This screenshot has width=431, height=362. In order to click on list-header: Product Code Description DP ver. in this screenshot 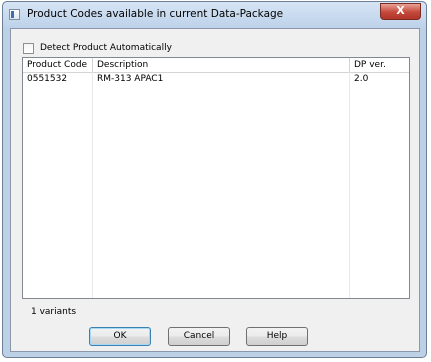, I will do `click(216, 65)`.